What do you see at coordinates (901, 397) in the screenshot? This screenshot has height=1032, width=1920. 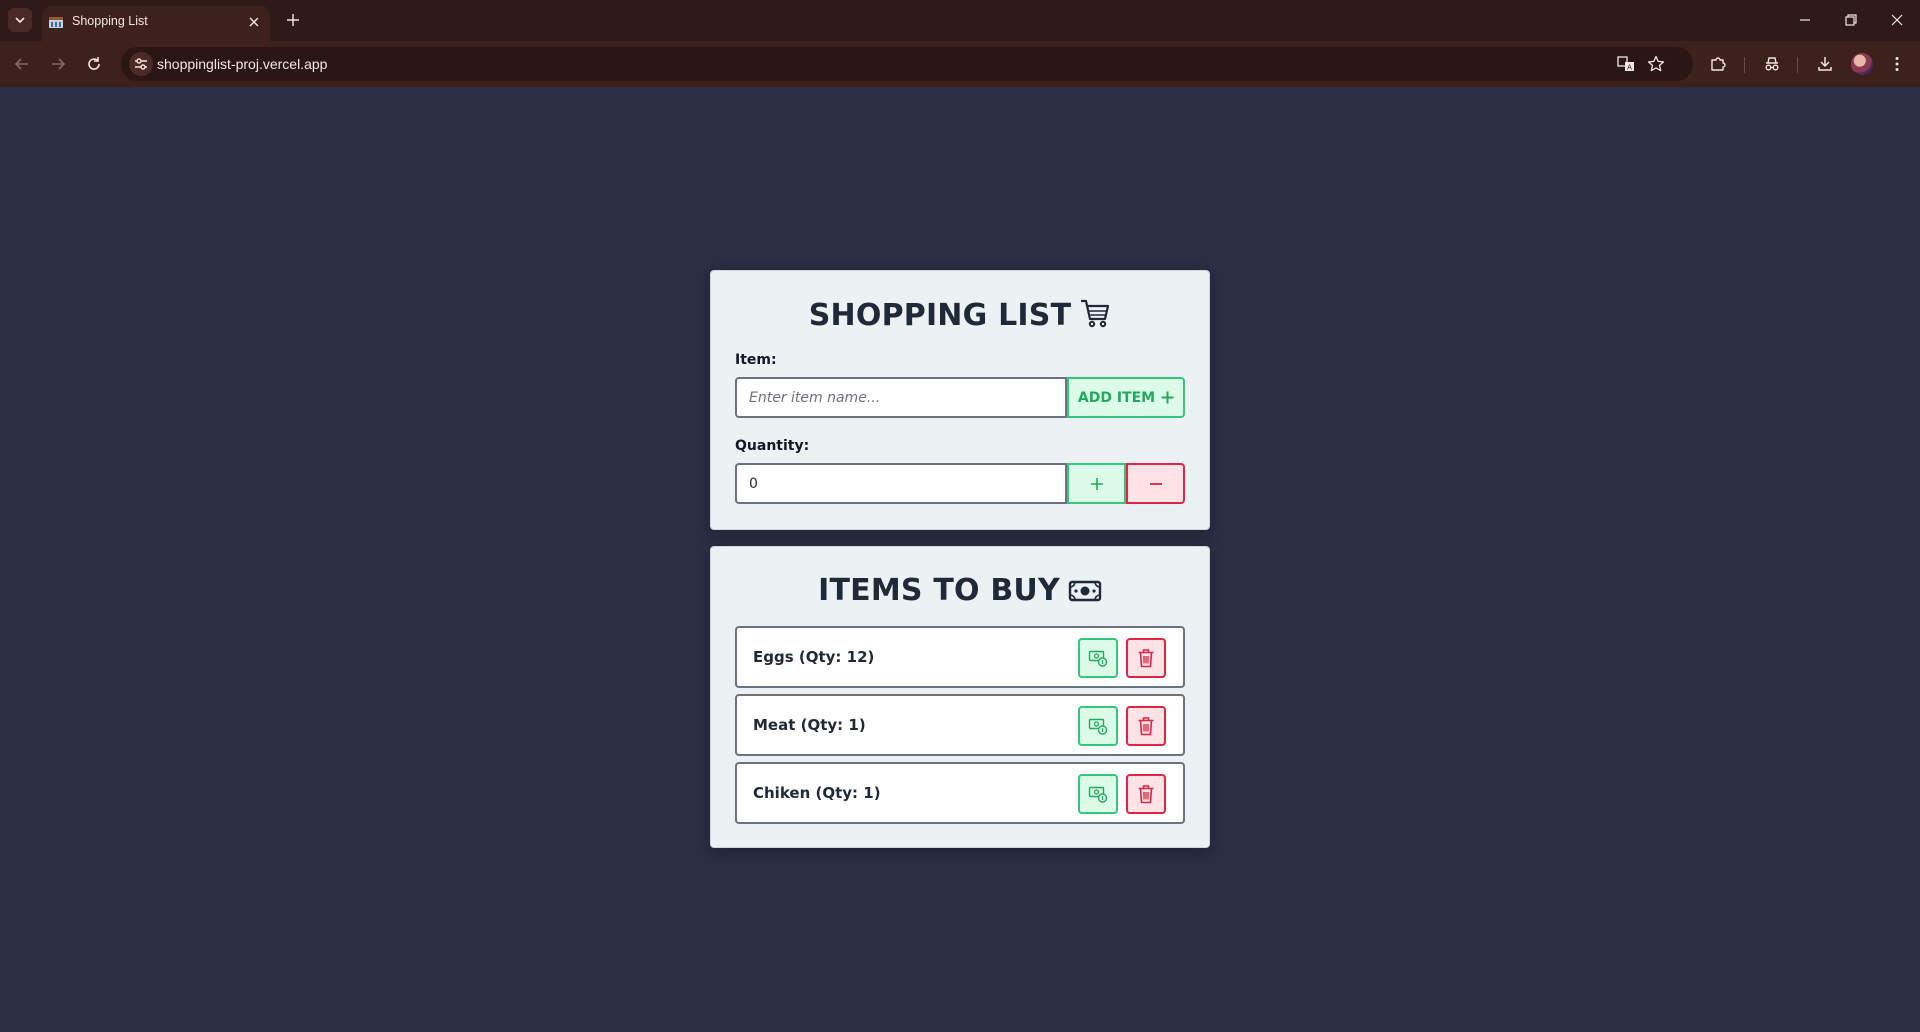 I see `item-name-input` at bounding box center [901, 397].